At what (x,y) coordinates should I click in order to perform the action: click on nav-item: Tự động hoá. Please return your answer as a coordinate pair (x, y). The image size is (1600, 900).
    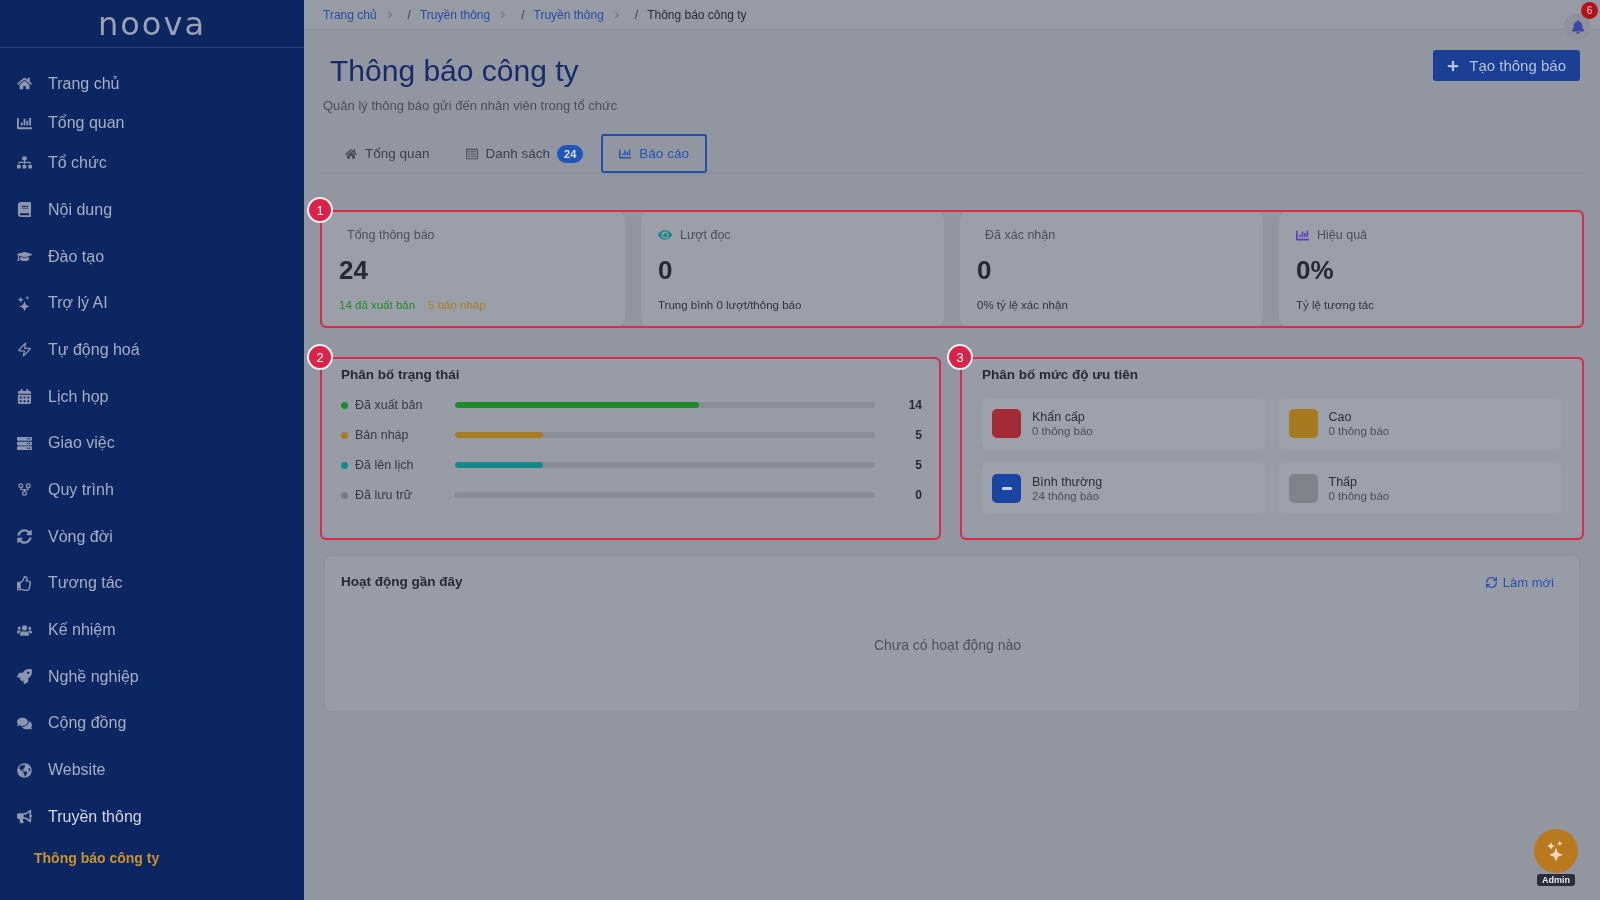
    Looking at the image, I should click on (70, 350).